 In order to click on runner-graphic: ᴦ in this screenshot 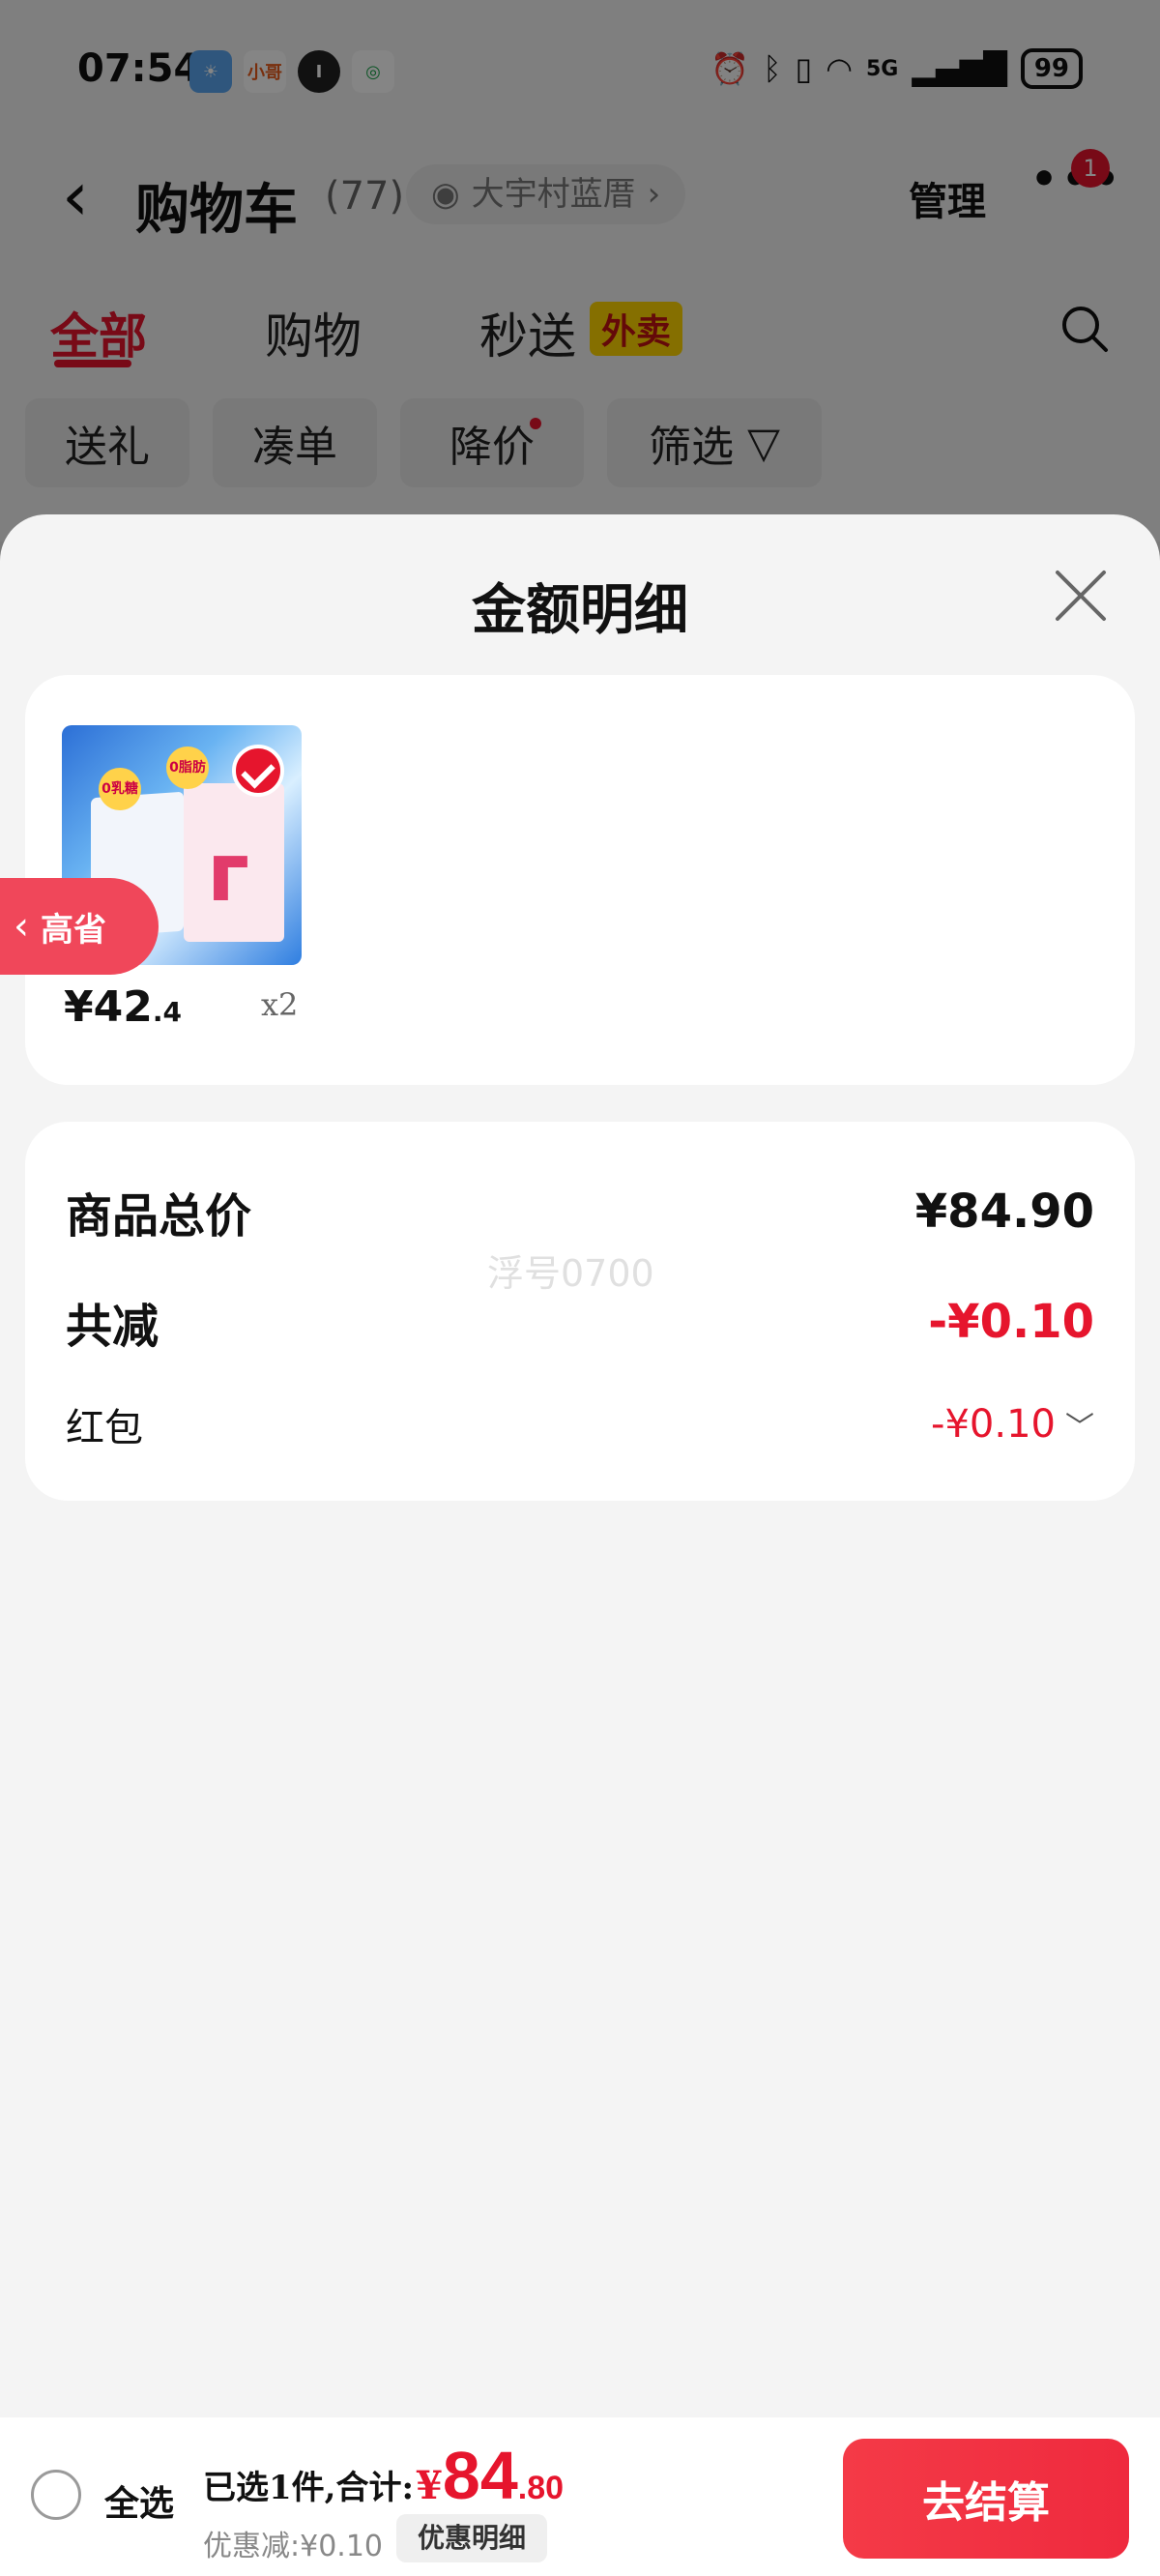, I will do `click(229, 872)`.